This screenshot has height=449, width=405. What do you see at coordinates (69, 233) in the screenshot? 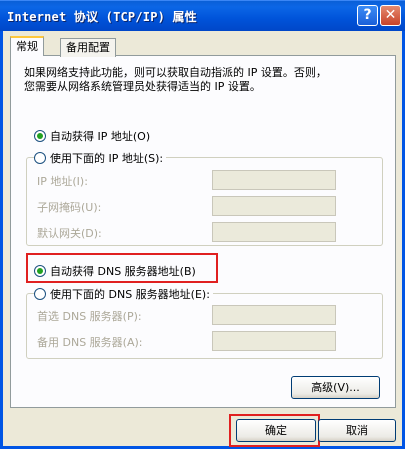
I see `default-gateway-label: 默认网关(D):` at bounding box center [69, 233].